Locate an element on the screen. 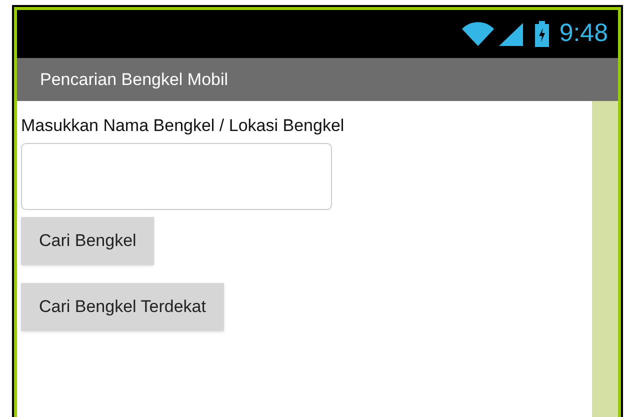 Image resolution: width=632 pixels, height=417 pixels. app-title: Pencarian Bengkel Mobil is located at coordinates (134, 79).